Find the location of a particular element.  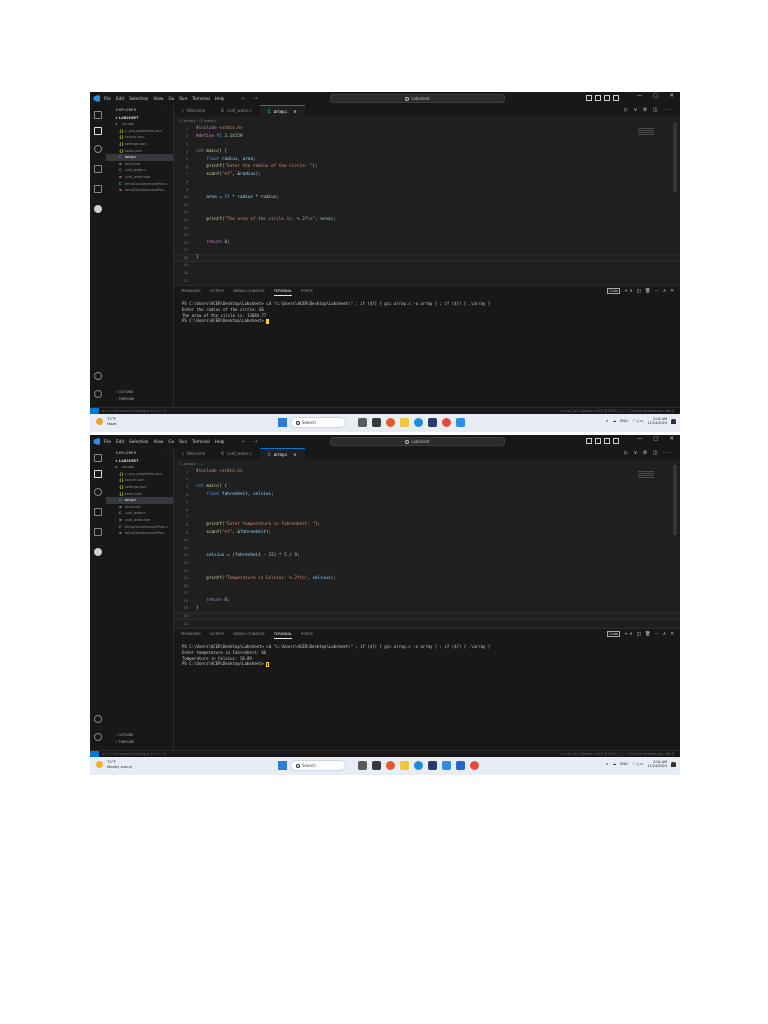

menu-run: Run is located at coordinates (183, 98).